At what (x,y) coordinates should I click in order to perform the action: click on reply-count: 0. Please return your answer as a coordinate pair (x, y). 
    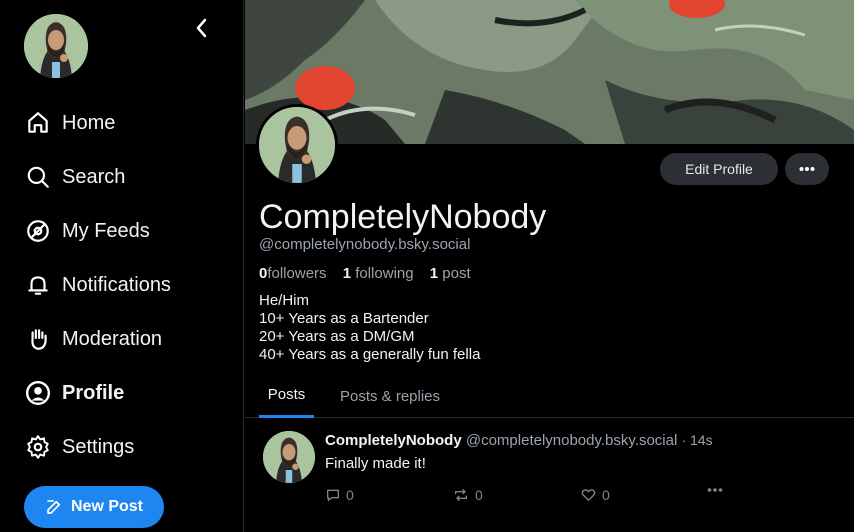
    Looking at the image, I should click on (350, 495).